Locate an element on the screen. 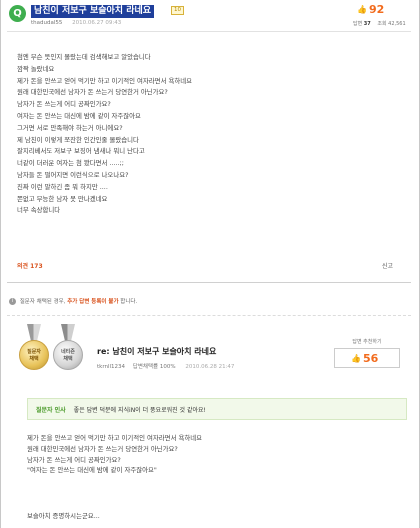 The width and height of the screenshot is (420, 528). question-body-line: 남자들 돈 떨어지면 이런식으로 나오나요? is located at coordinates (73, 174).